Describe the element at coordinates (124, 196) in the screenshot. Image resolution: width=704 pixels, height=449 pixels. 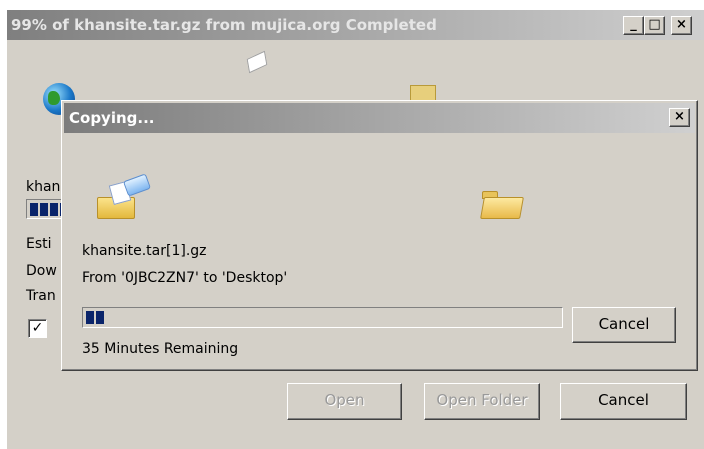
I see `folder-source-icon` at that location.